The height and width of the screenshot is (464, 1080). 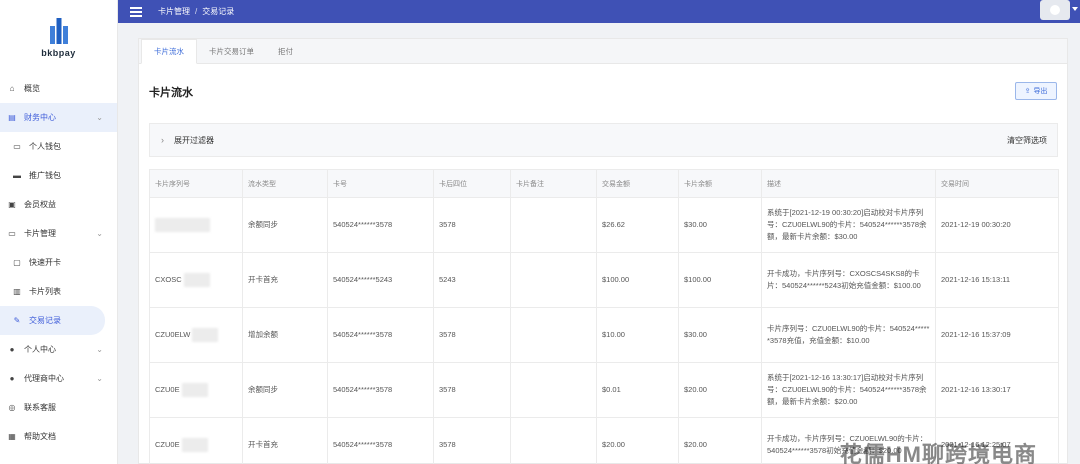 What do you see at coordinates (285, 335) in the screenshot?
I see `cell-type: 增加余额` at bounding box center [285, 335].